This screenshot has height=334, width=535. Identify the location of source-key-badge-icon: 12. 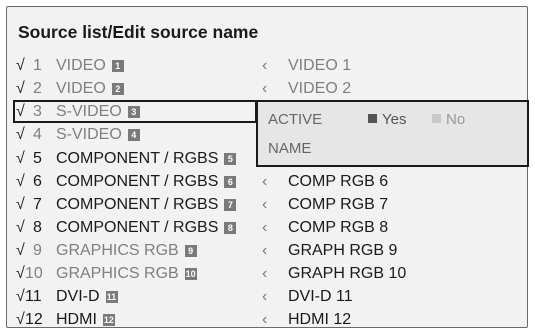
(108, 320).